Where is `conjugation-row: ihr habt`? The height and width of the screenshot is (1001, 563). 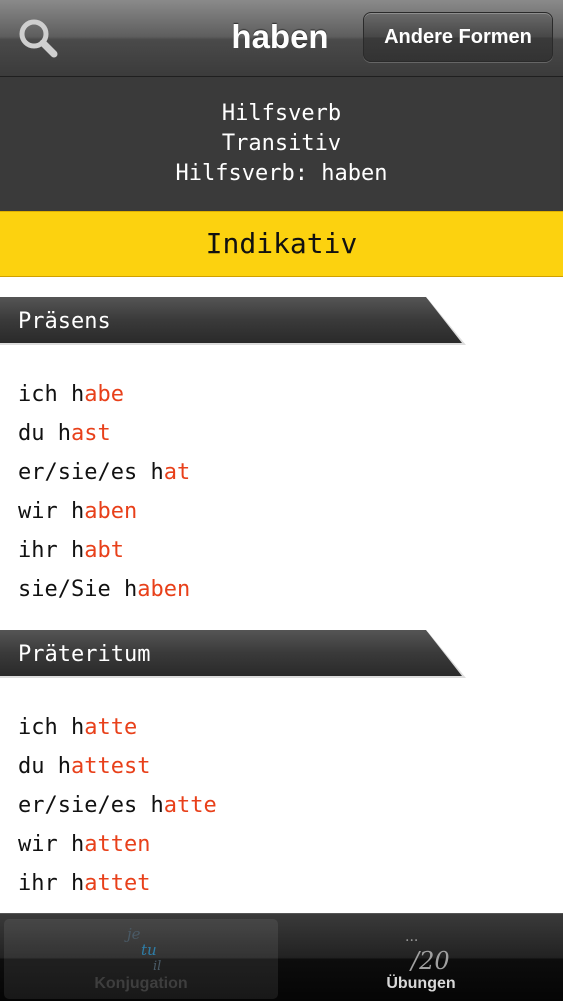 conjugation-row: ihr habt is located at coordinates (71, 550).